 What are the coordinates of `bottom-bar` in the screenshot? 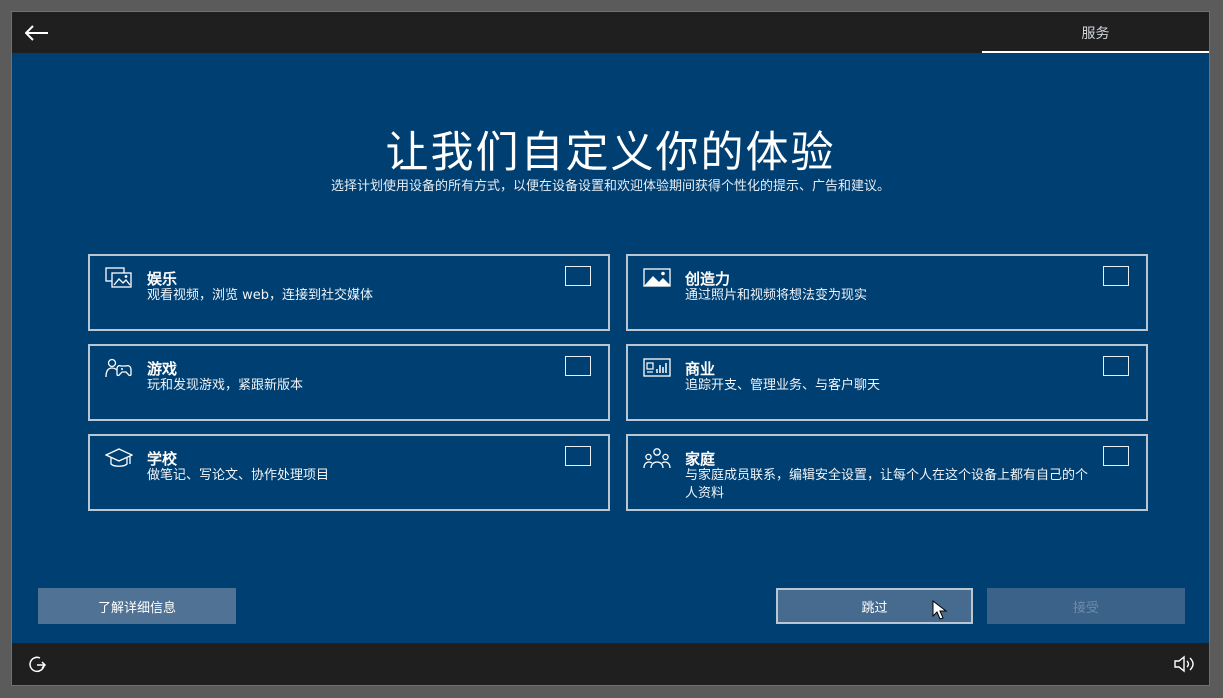 It's located at (610, 664).